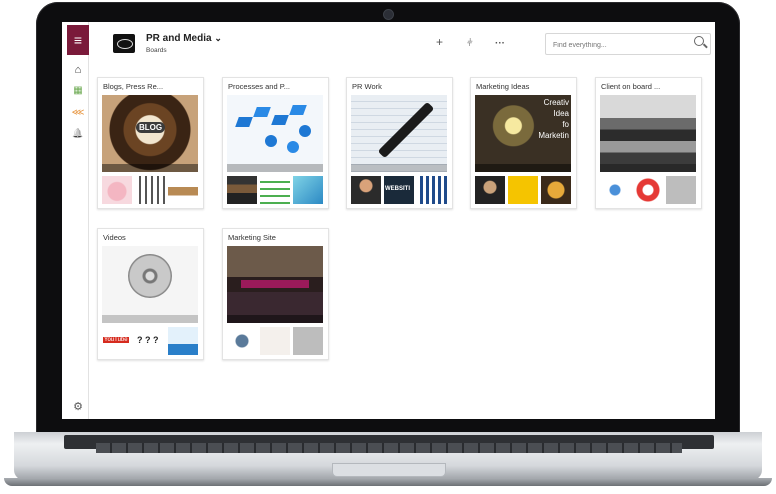 This screenshot has width=776, height=494. I want to click on board-card-marketing-site: Marketing Site, so click(275, 294).